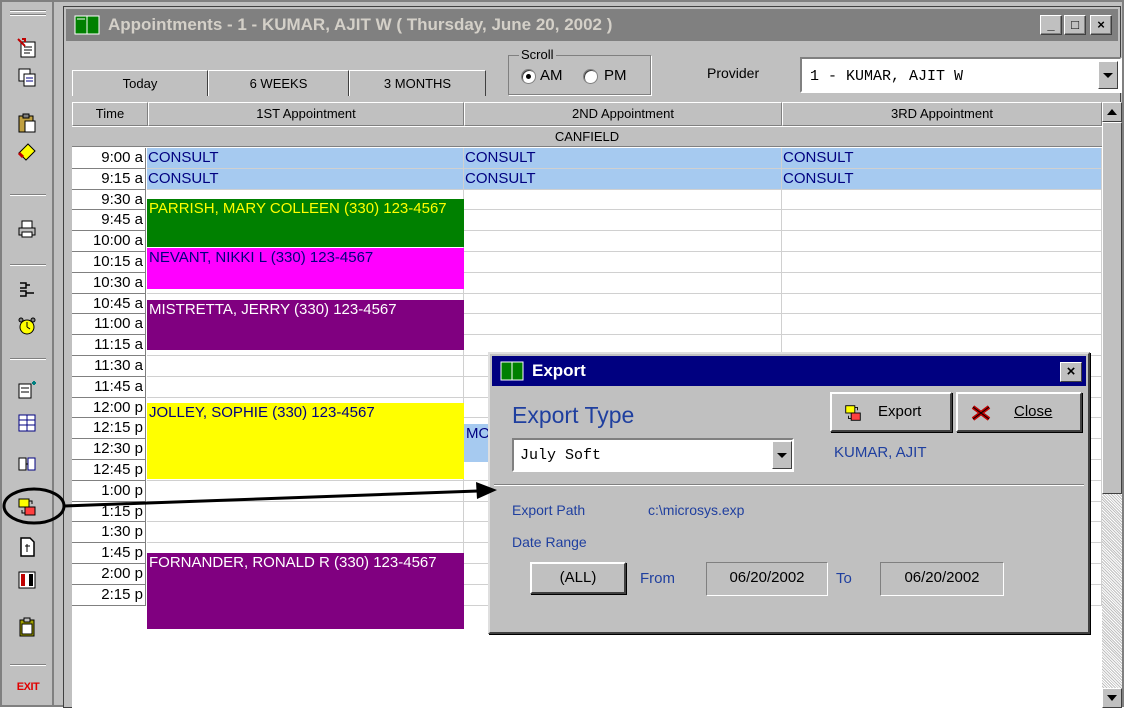 This screenshot has height=709, width=1139. What do you see at coordinates (1112, 112) in the screenshot?
I see `scroll-up-button` at bounding box center [1112, 112].